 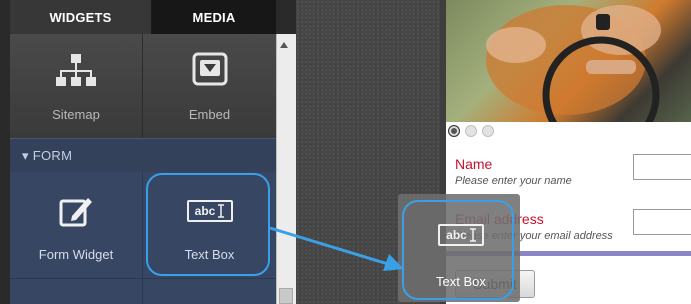 What do you see at coordinates (286, 296) in the screenshot?
I see `scrollbar-thumb` at bounding box center [286, 296].